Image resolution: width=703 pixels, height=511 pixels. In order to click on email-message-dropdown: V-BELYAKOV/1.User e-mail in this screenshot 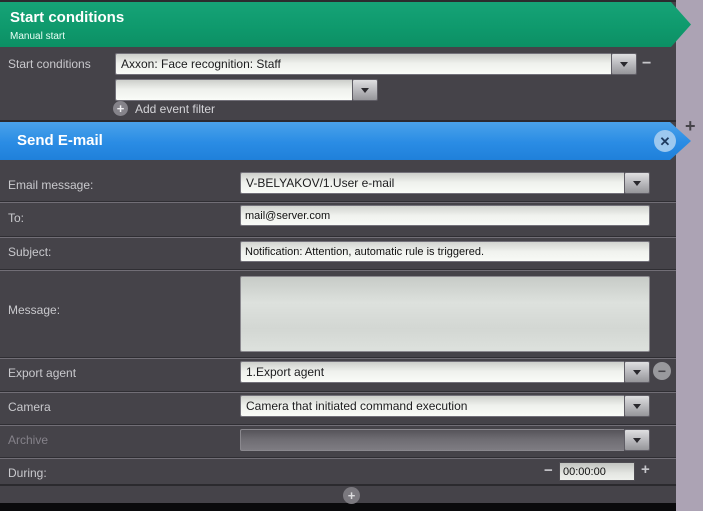, I will do `click(445, 183)`.